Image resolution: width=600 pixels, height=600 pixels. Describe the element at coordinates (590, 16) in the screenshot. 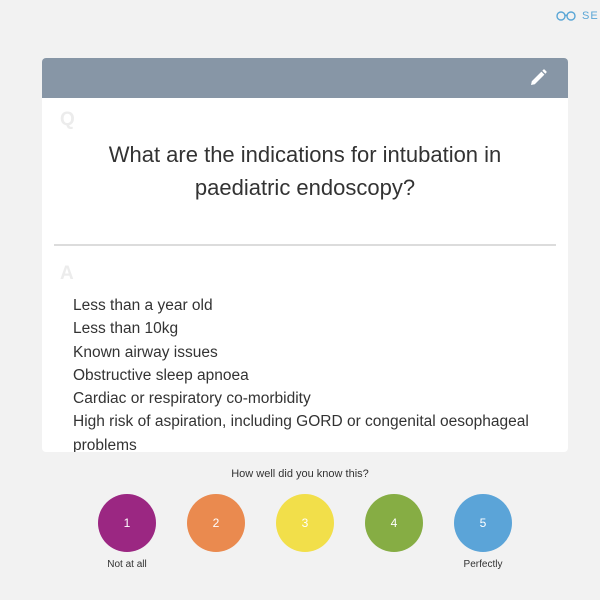

I see `see-label: SE` at that location.